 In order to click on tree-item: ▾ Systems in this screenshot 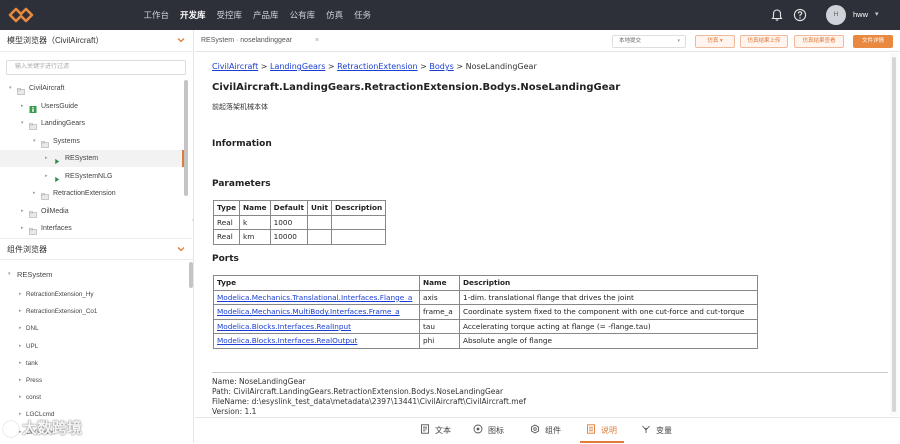, I will do `click(92, 141)`.